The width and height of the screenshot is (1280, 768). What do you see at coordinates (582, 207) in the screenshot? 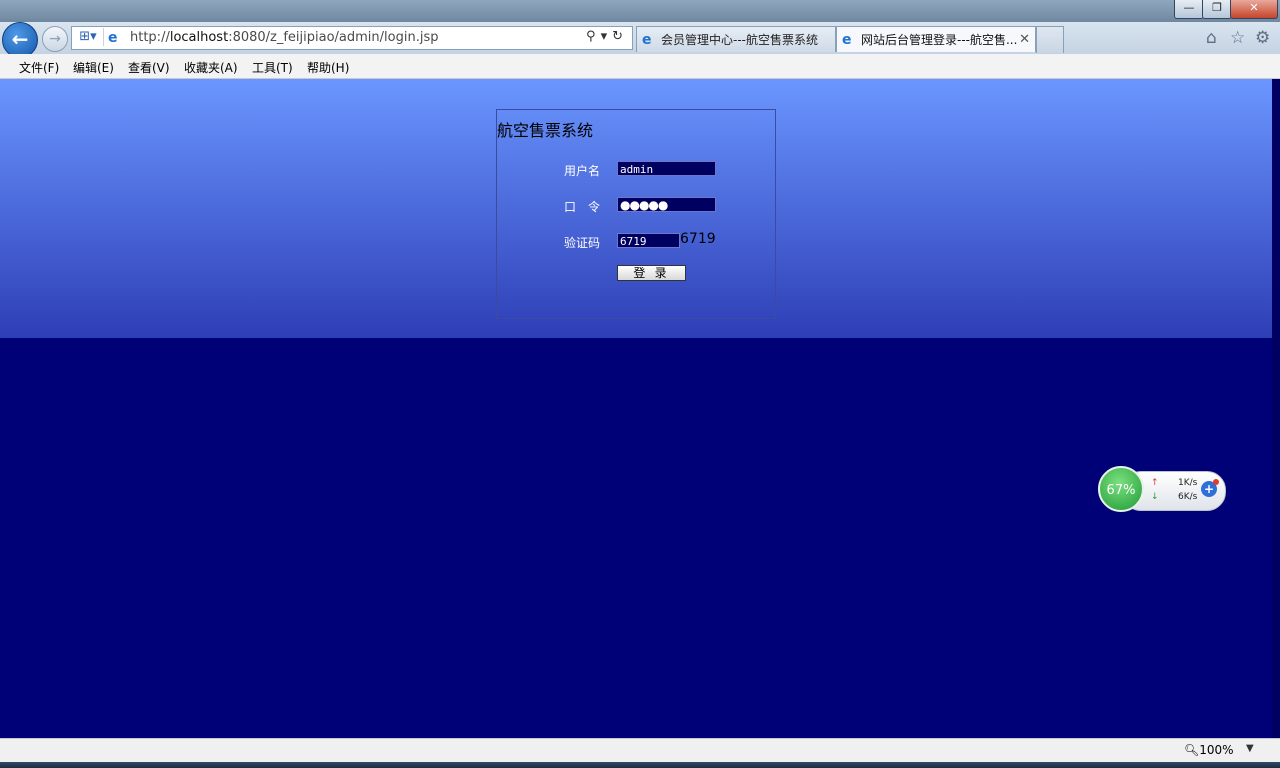
I see `password-label: 口 令` at bounding box center [582, 207].